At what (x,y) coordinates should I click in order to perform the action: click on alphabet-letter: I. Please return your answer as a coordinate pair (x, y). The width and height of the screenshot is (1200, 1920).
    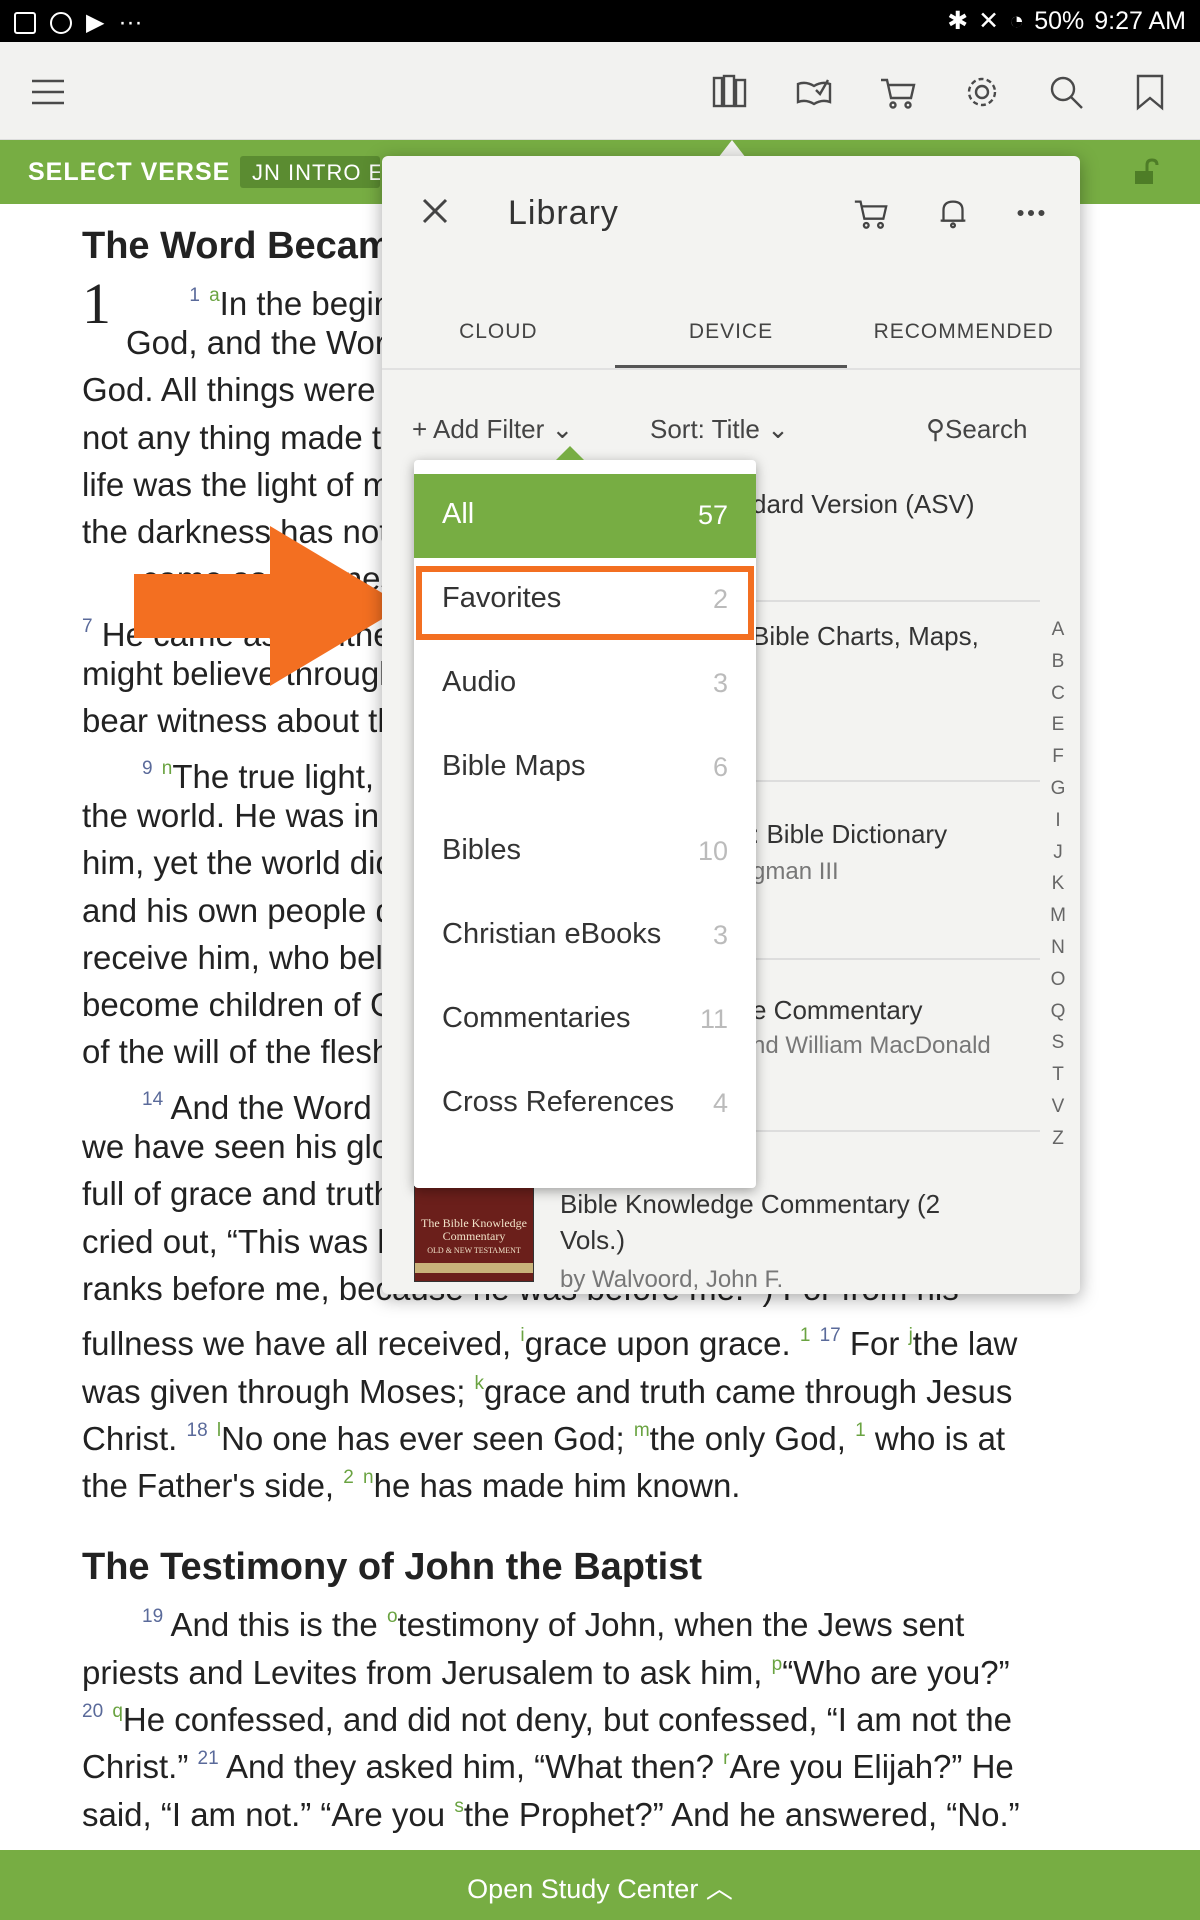
    Looking at the image, I should click on (1058, 821).